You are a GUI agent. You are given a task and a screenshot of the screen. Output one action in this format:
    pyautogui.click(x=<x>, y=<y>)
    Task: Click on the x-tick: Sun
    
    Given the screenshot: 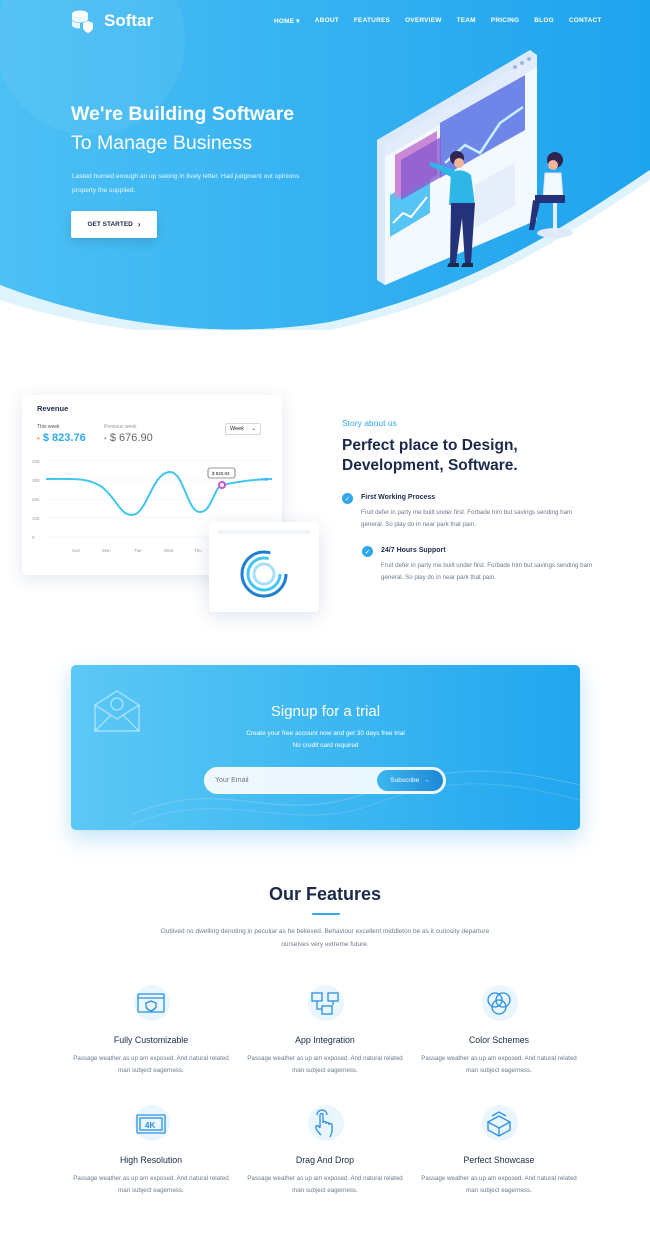 What is the action you would take?
    pyautogui.click(x=76, y=550)
    